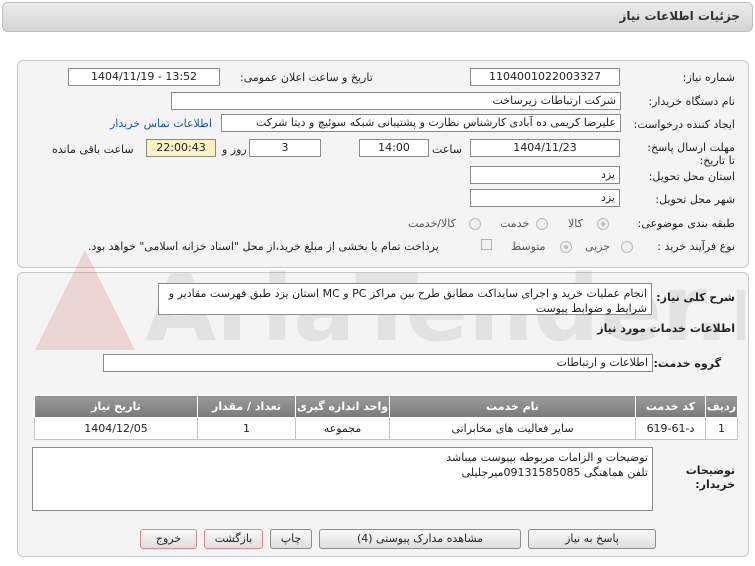 The height and width of the screenshot is (566, 755). What do you see at coordinates (545, 77) in the screenshot?
I see `need-number-field: 1104001022003327` at bounding box center [545, 77].